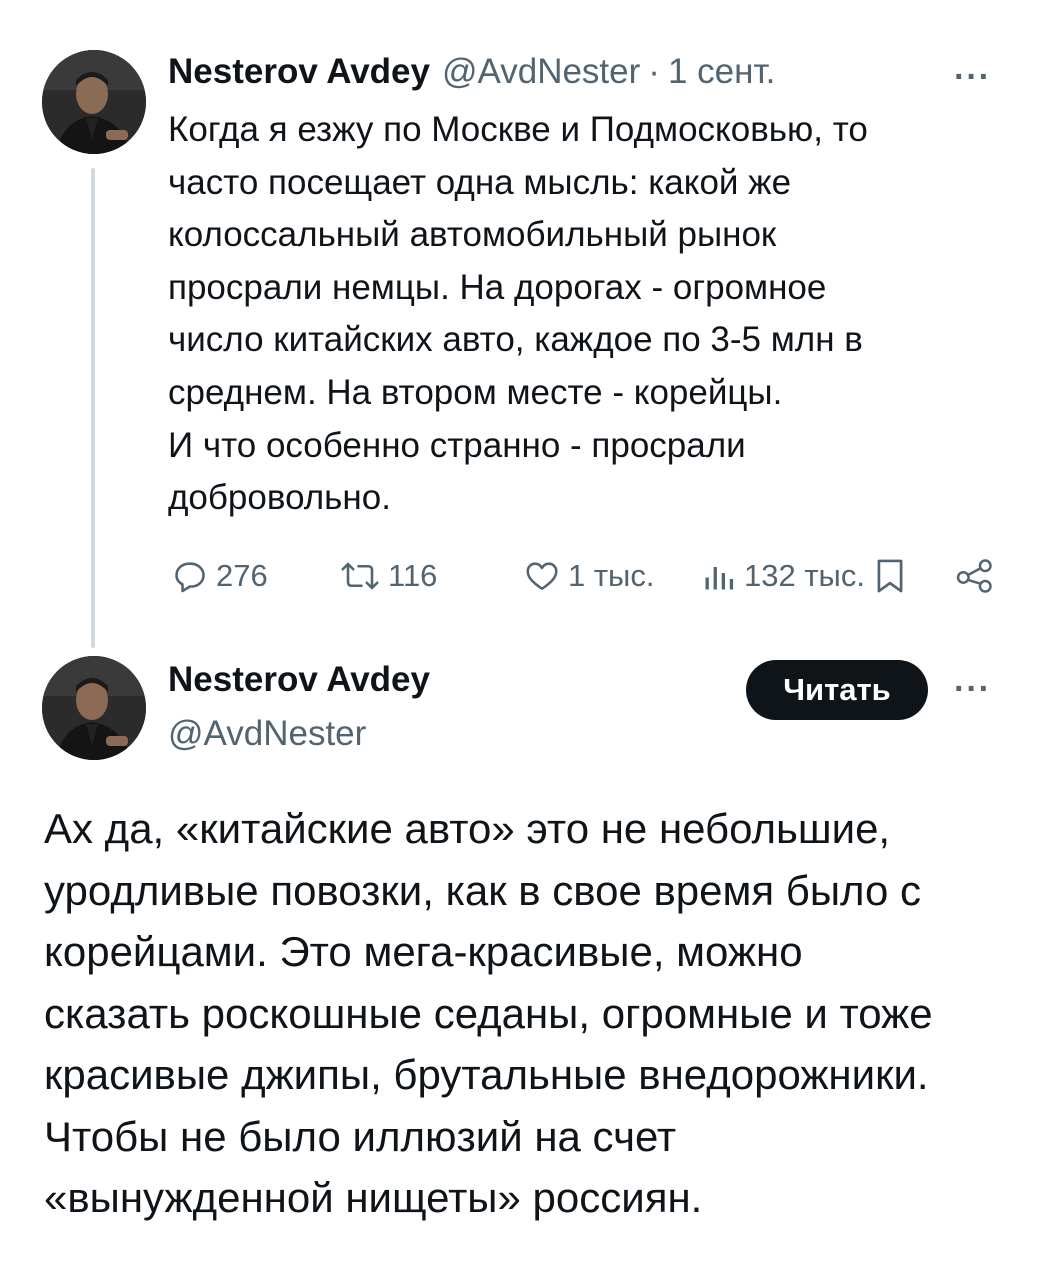 This screenshot has height=1280, width=1040. I want to click on share-button, so click(975, 576).